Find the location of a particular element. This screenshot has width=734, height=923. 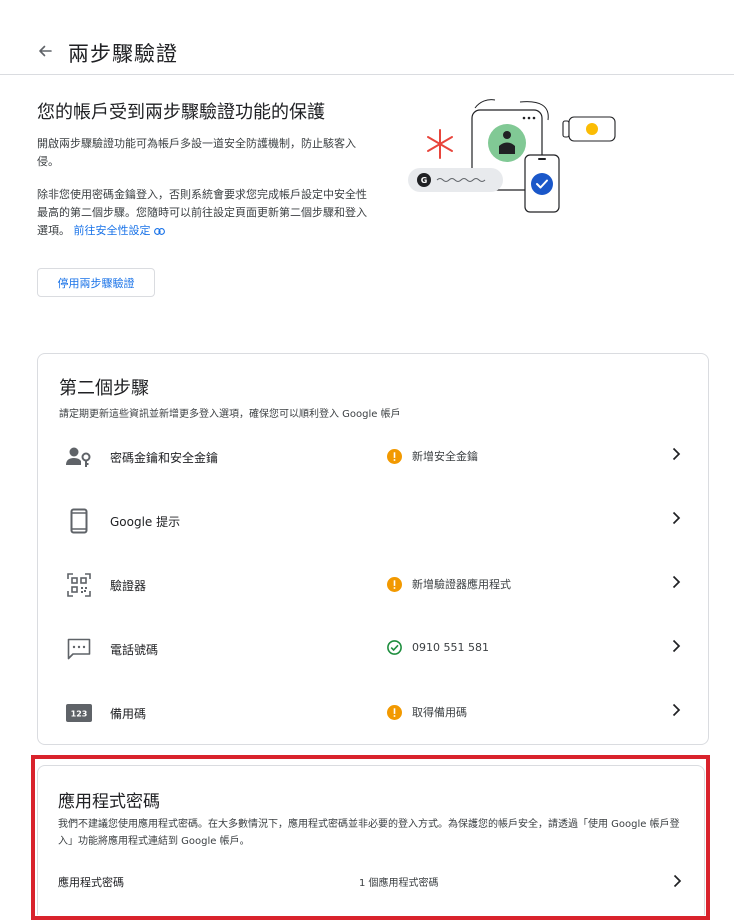

svg-text: G is located at coordinates (424, 180).